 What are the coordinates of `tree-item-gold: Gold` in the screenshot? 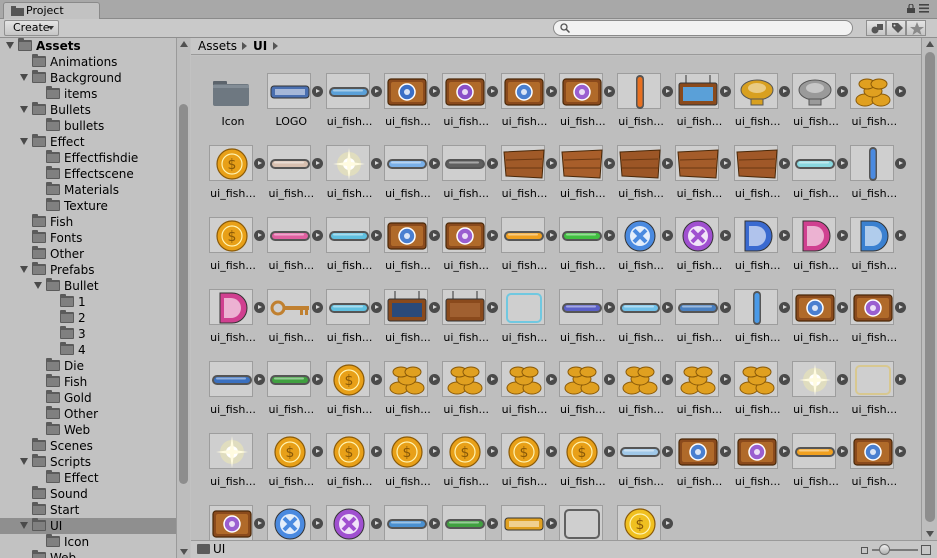 It's located at (88, 398).